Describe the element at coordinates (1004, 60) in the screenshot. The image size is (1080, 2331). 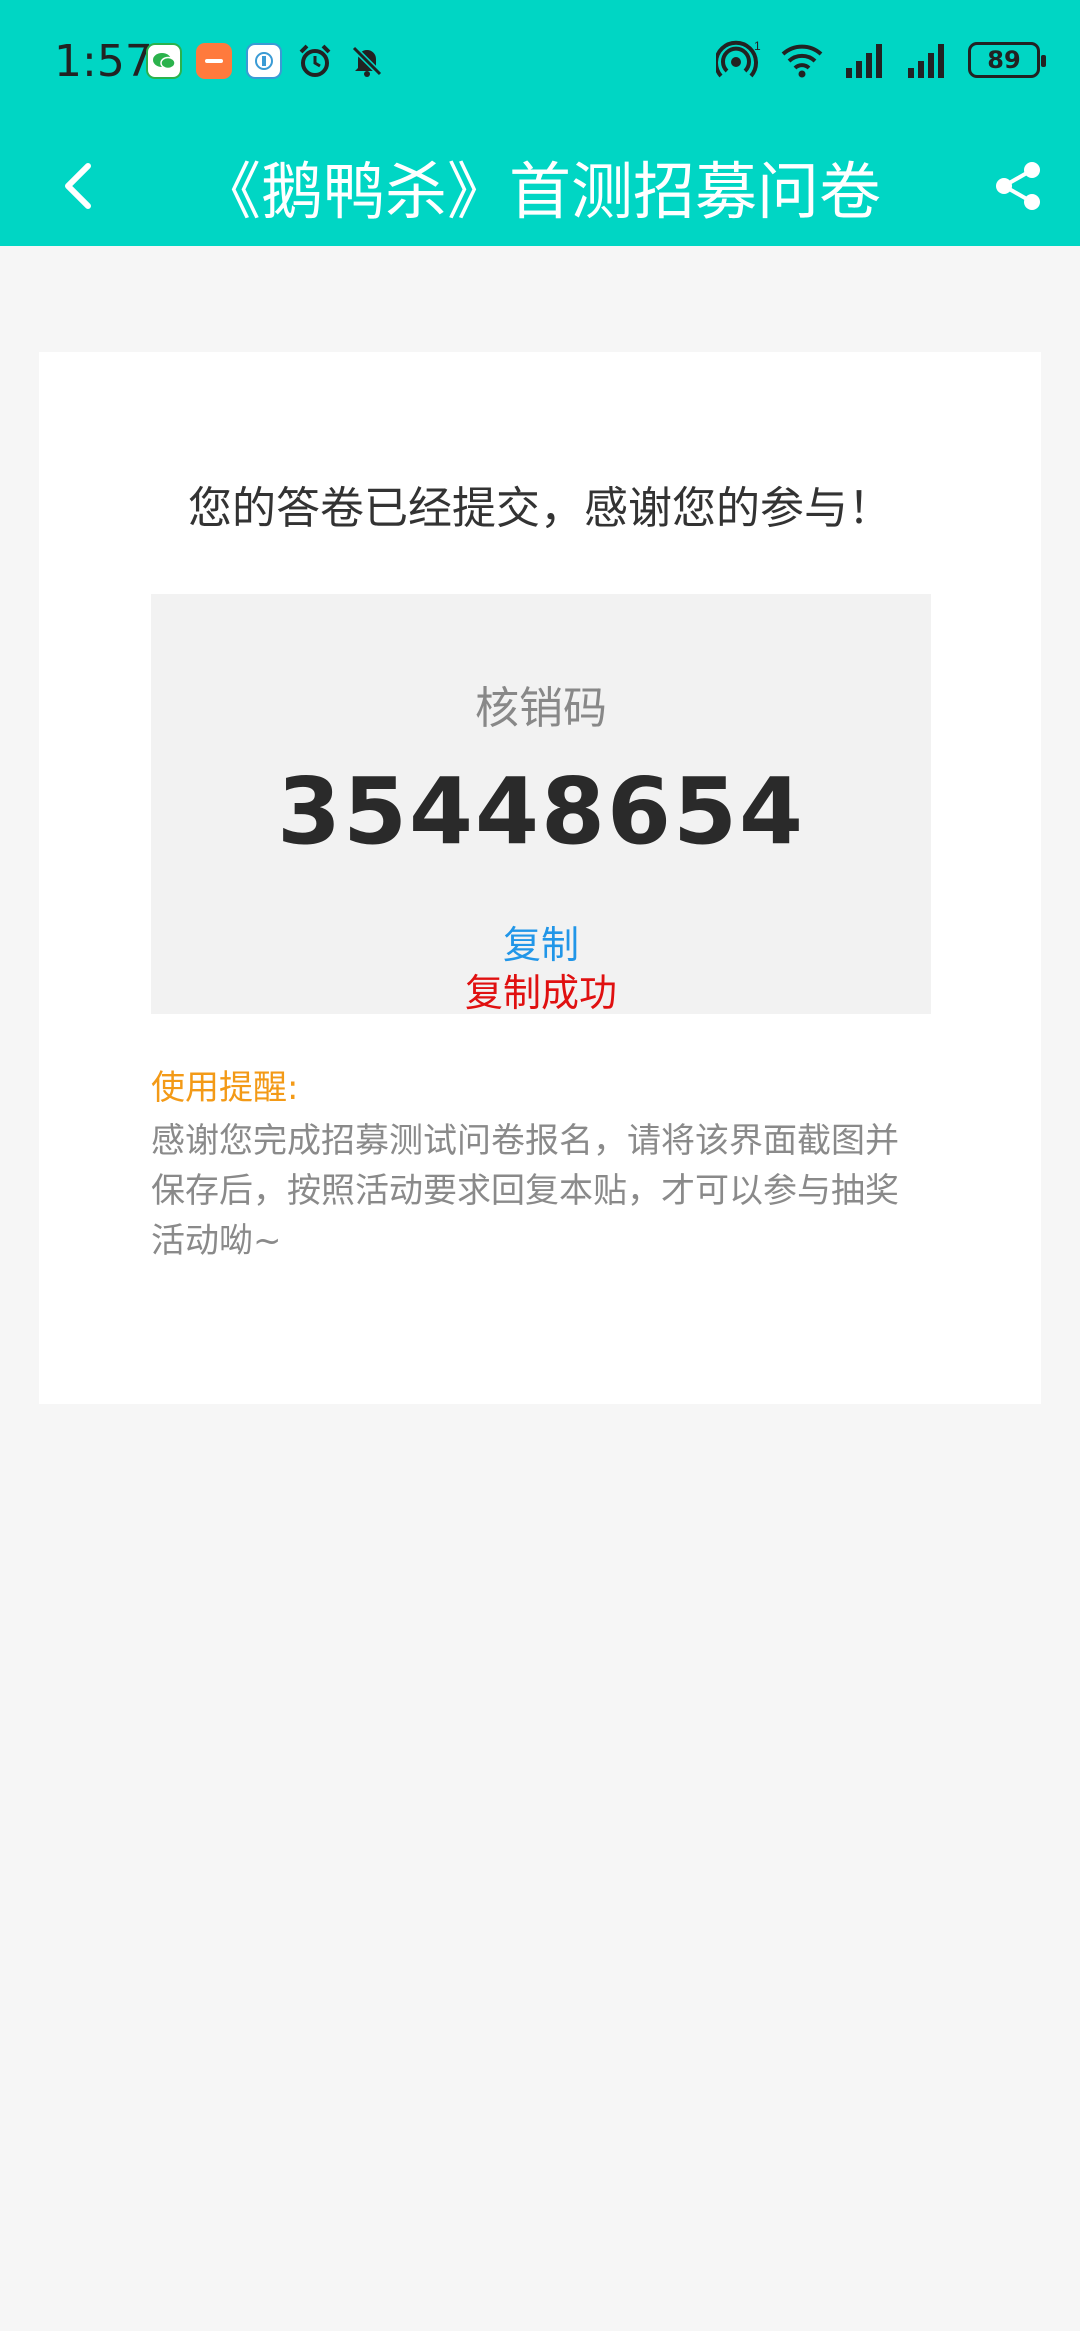
I see `battery-level: 89` at that location.